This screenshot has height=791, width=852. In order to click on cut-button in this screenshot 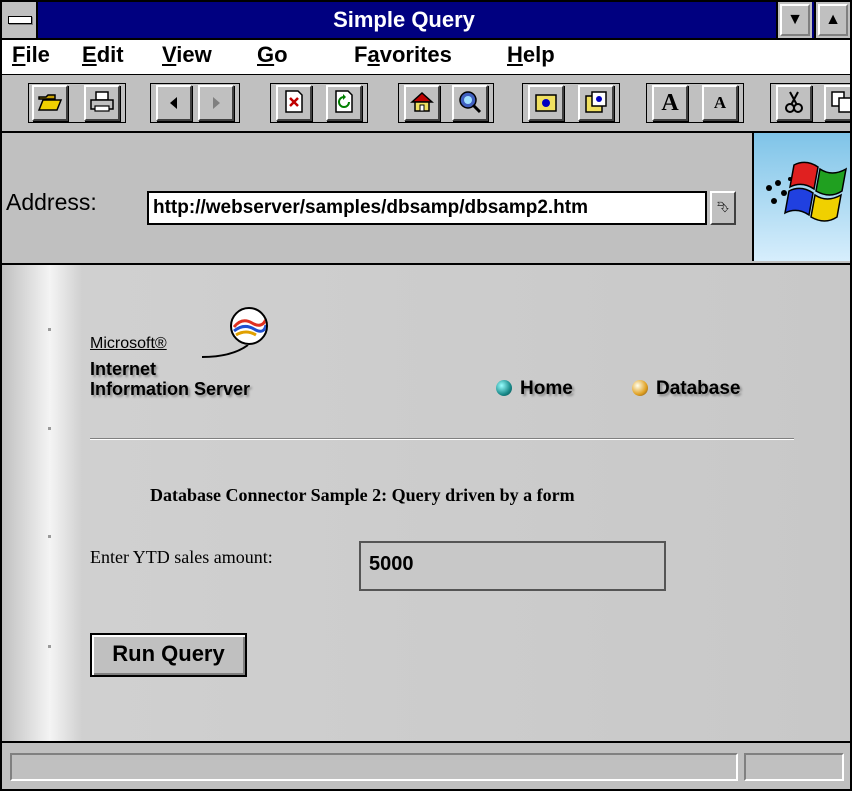, I will do `click(794, 103)`.